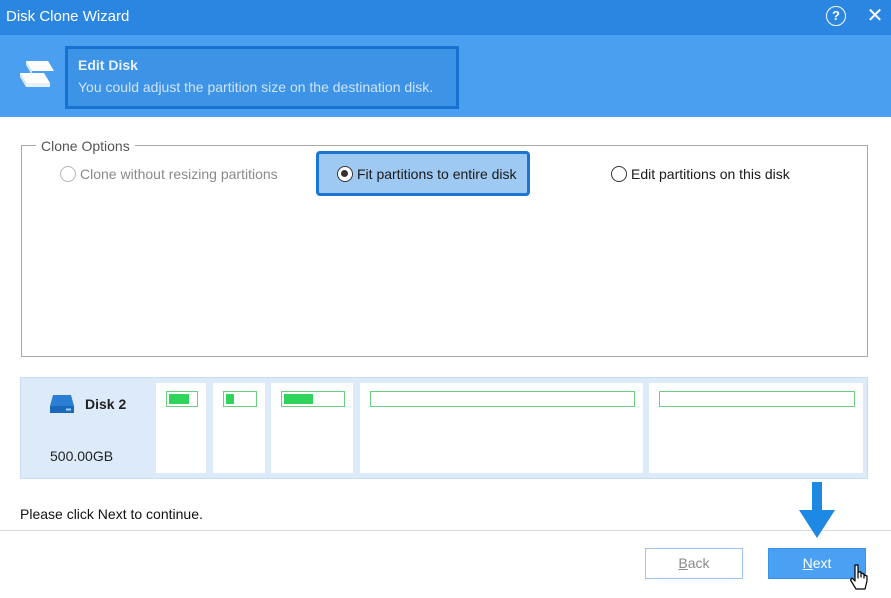  I want to click on down-arrow-icon, so click(817, 510).